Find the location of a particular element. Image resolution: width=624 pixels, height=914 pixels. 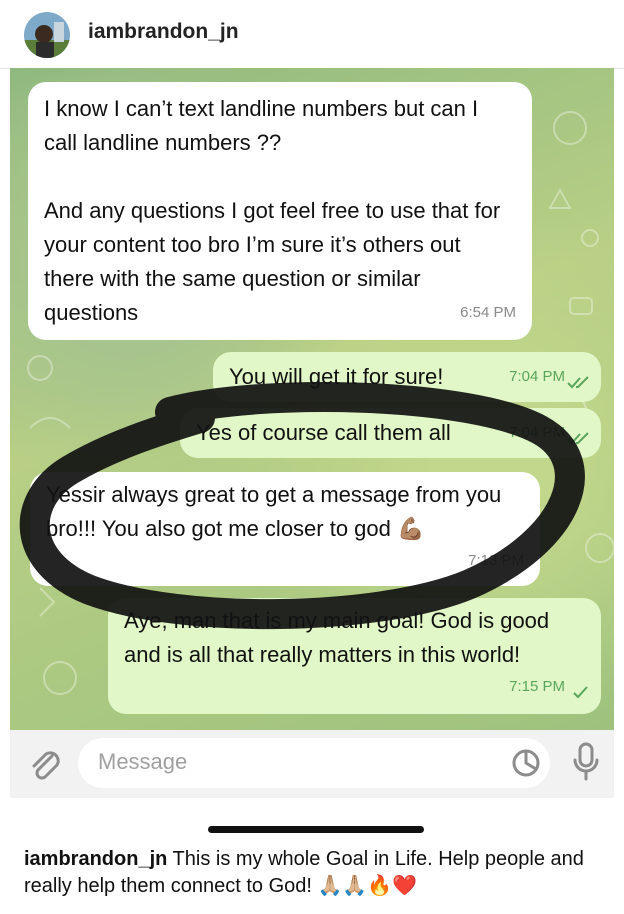

message-time: 7:13 PM is located at coordinates (496, 560).